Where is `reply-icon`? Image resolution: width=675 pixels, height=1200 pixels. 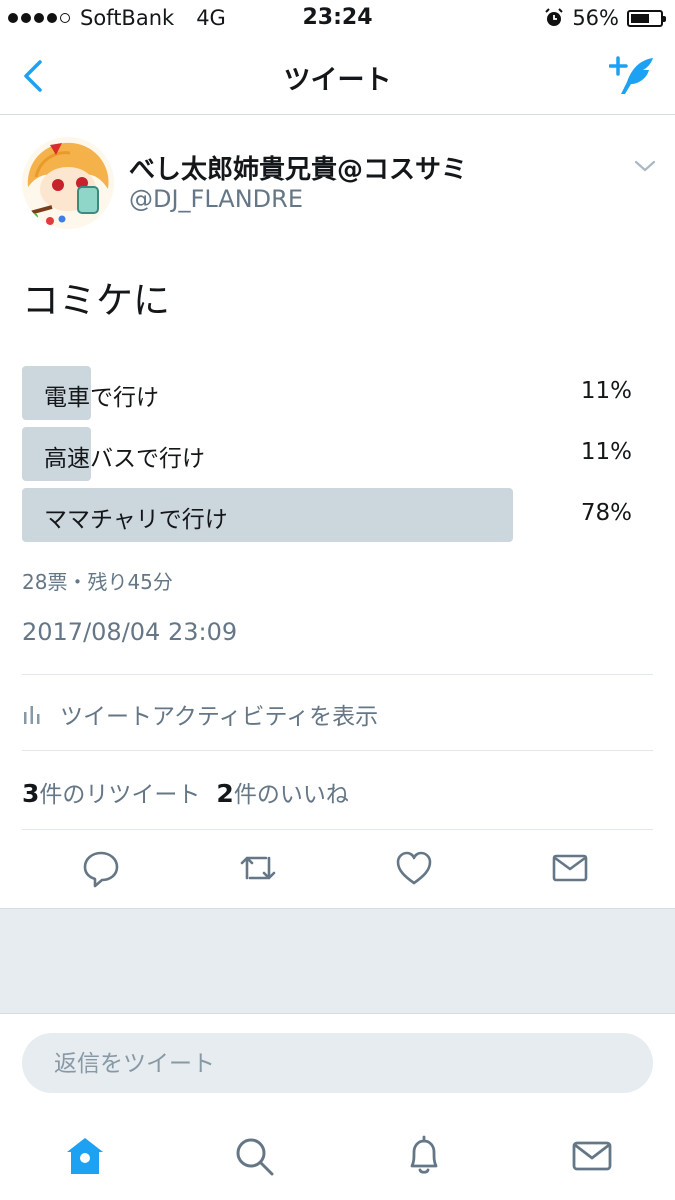
reply-icon is located at coordinates (101, 868).